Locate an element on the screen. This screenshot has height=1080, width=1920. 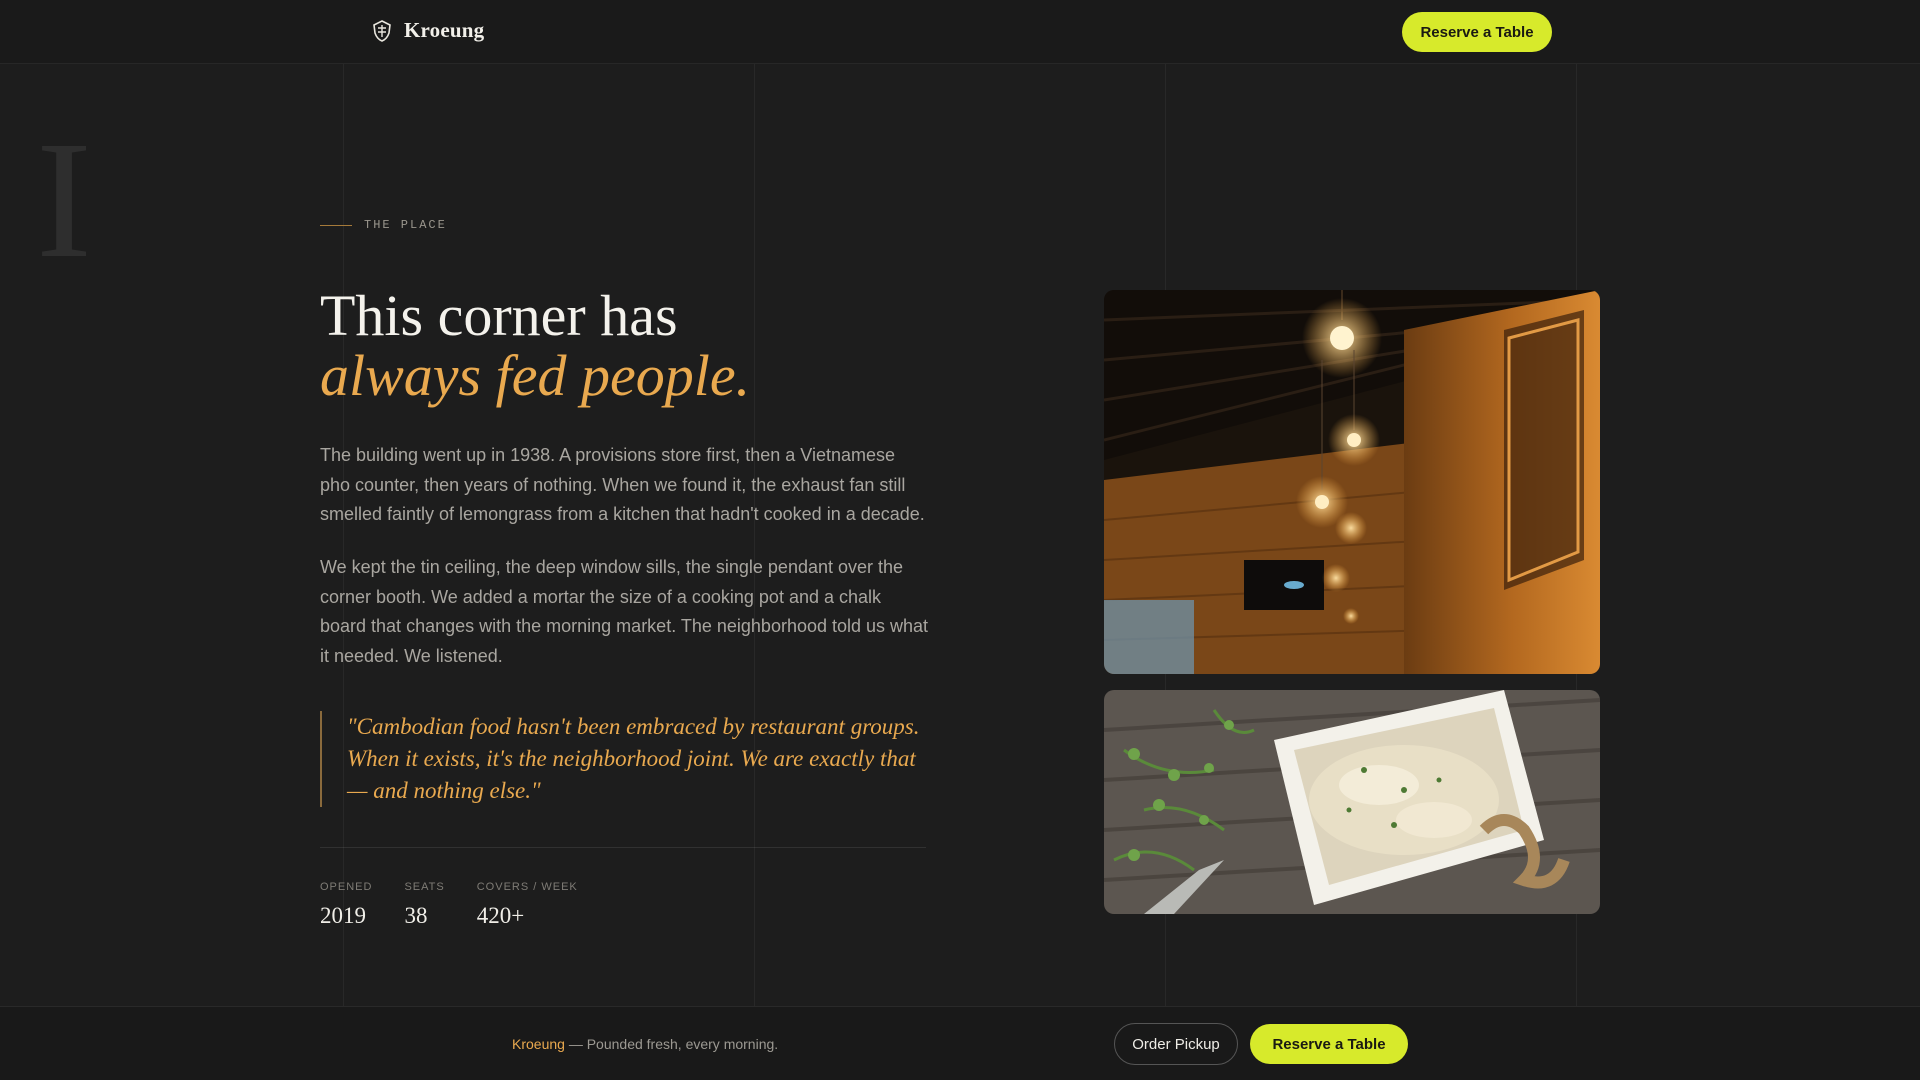
stat-value: 2019 is located at coordinates (343, 915).